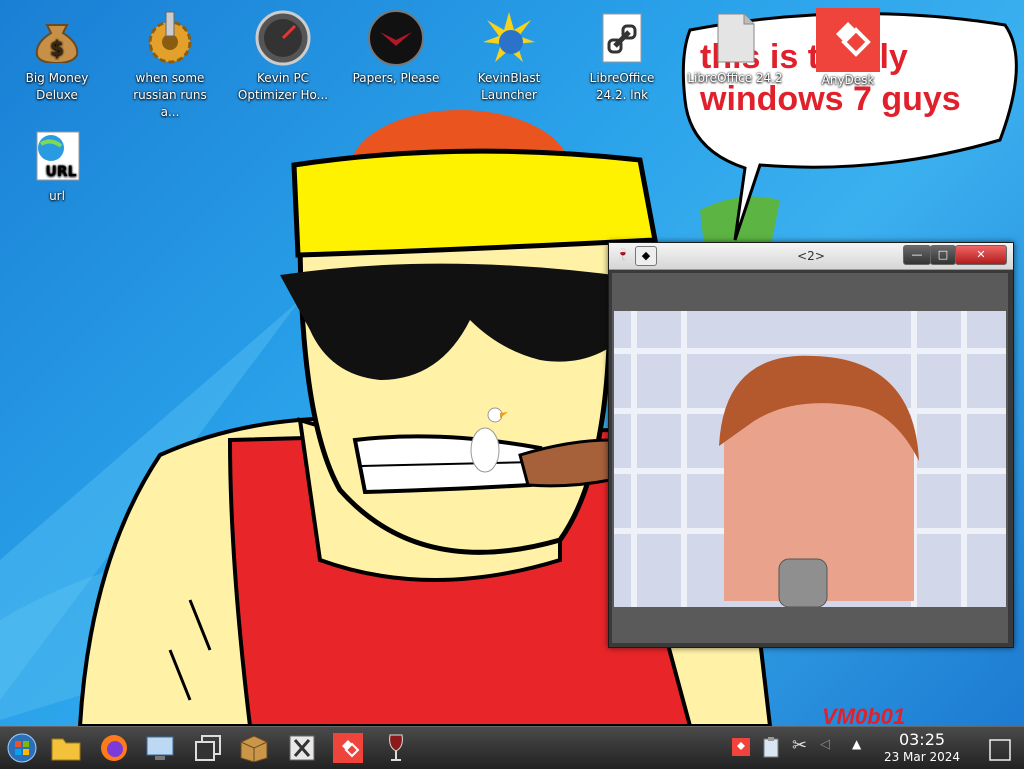  Describe the element at coordinates (57, 156) in the screenshot. I see `internet-shortcut-icon: URL` at that location.